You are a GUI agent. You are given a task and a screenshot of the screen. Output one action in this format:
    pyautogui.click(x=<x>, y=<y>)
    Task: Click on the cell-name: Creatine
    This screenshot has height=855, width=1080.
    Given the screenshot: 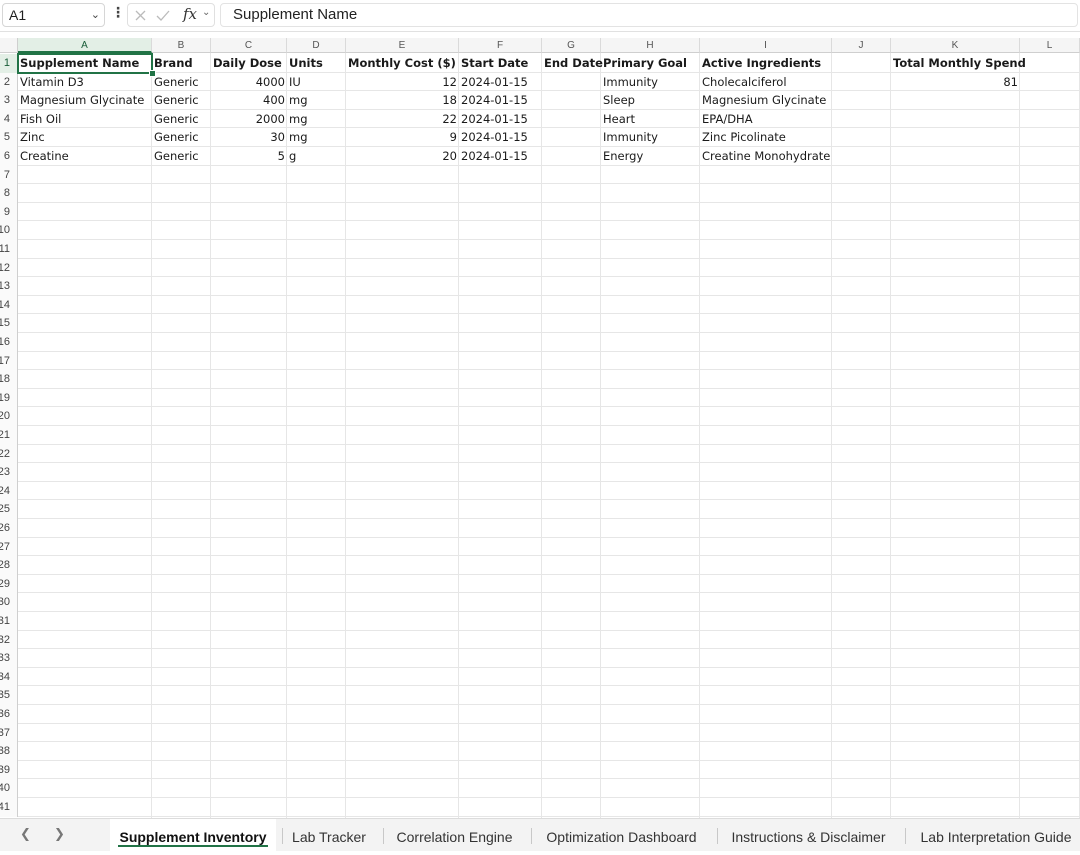 What is the action you would take?
    pyautogui.click(x=85, y=156)
    